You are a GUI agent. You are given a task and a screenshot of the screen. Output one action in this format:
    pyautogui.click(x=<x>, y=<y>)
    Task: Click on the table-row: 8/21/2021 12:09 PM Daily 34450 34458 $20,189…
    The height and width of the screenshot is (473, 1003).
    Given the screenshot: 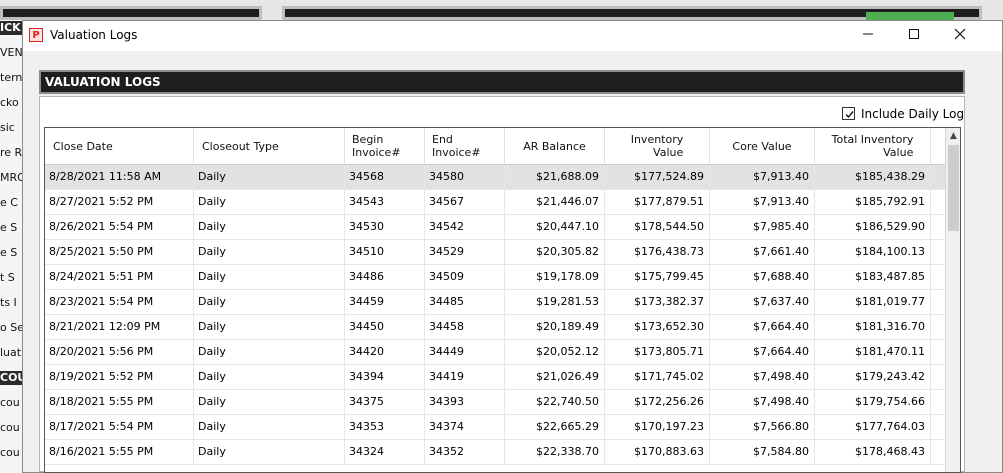 What is the action you would take?
    pyautogui.click(x=495, y=327)
    